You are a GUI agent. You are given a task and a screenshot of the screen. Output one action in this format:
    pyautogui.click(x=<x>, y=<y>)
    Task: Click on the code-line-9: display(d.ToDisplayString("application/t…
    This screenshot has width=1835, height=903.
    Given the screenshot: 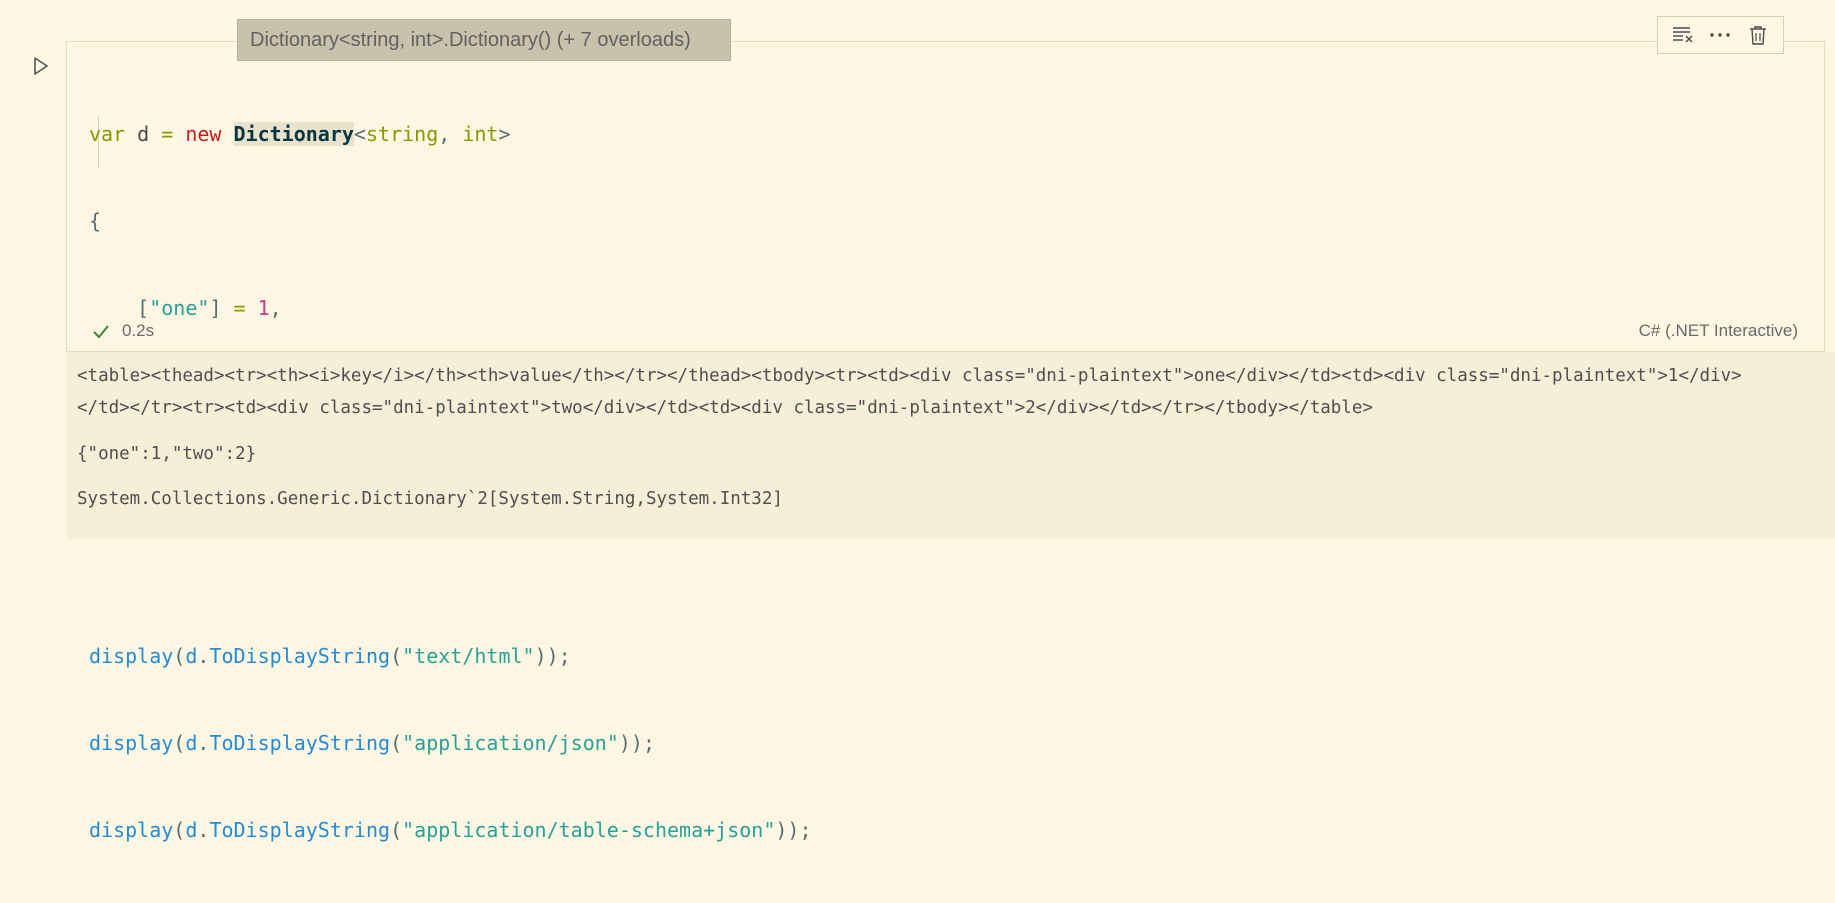 What is the action you would take?
    pyautogui.click(x=450, y=830)
    